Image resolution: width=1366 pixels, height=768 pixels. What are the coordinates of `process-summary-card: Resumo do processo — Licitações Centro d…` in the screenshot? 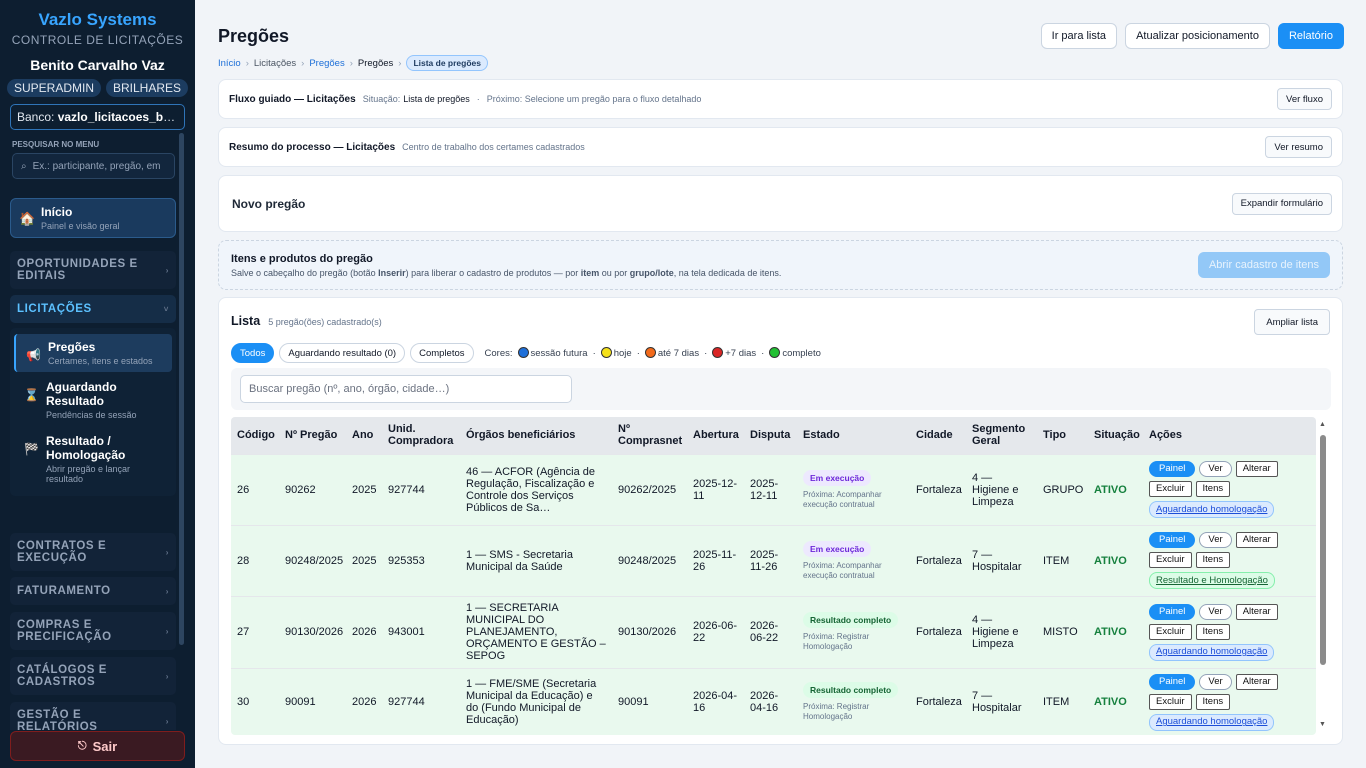 It's located at (780, 147).